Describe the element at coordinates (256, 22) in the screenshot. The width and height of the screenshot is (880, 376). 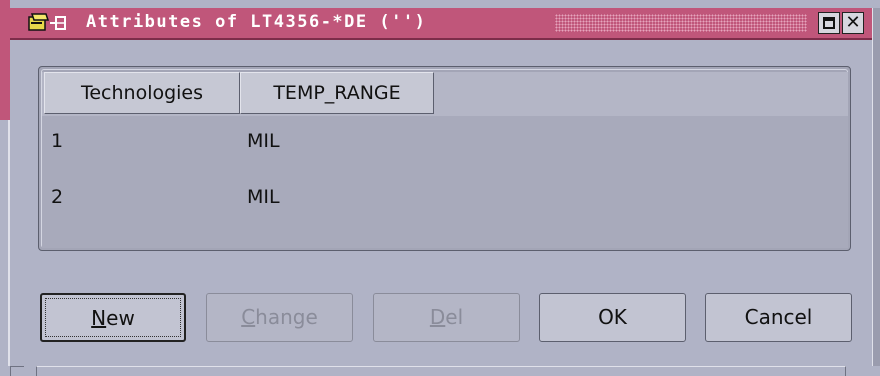
I see `window-title: Attributes of LT4356-*DE ('')` at that location.